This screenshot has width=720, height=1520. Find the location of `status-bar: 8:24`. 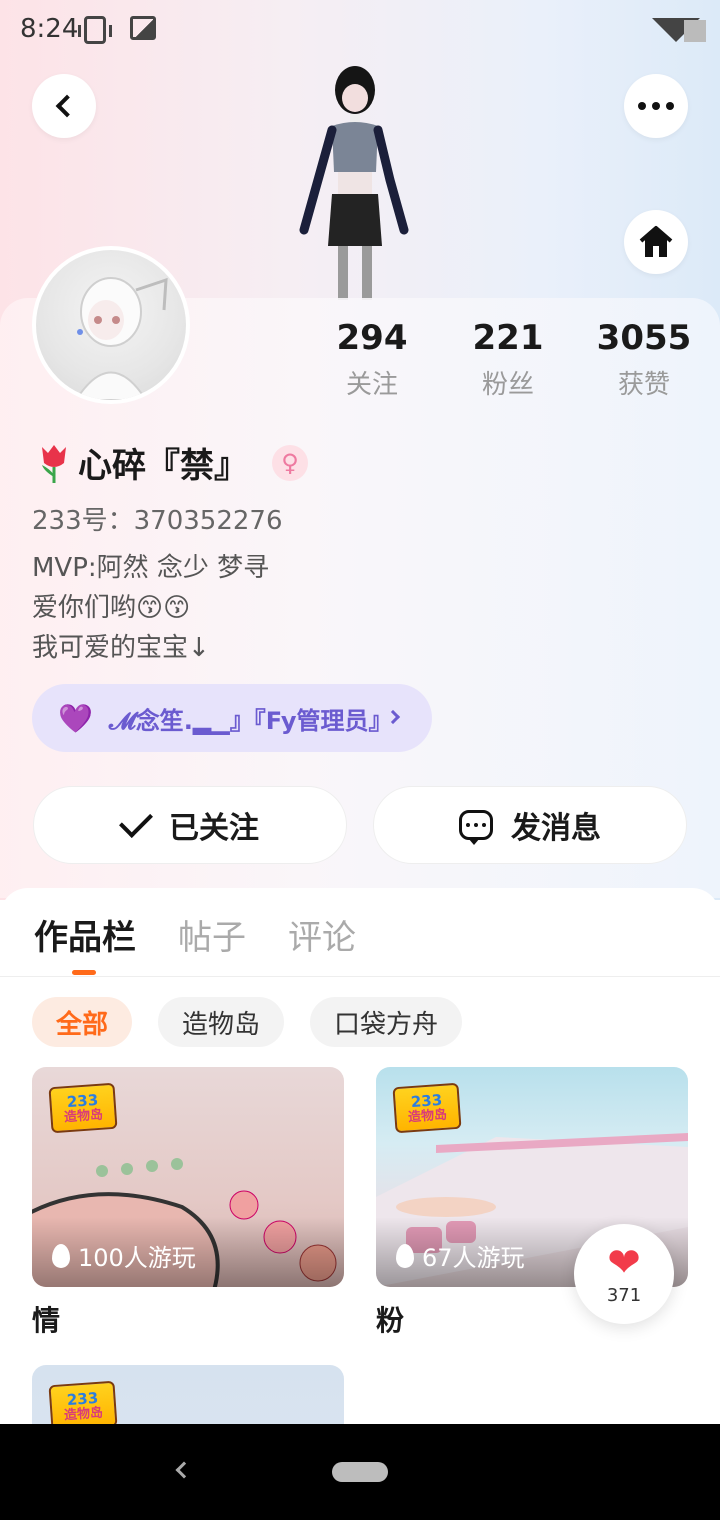

status-bar: 8:24 is located at coordinates (360, 32).